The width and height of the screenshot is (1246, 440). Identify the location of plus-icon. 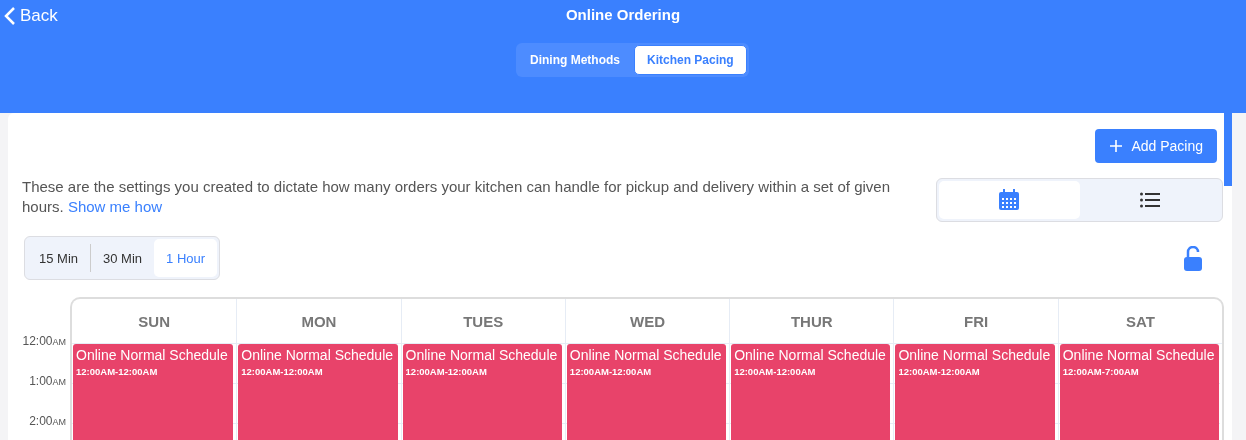
(1116, 146).